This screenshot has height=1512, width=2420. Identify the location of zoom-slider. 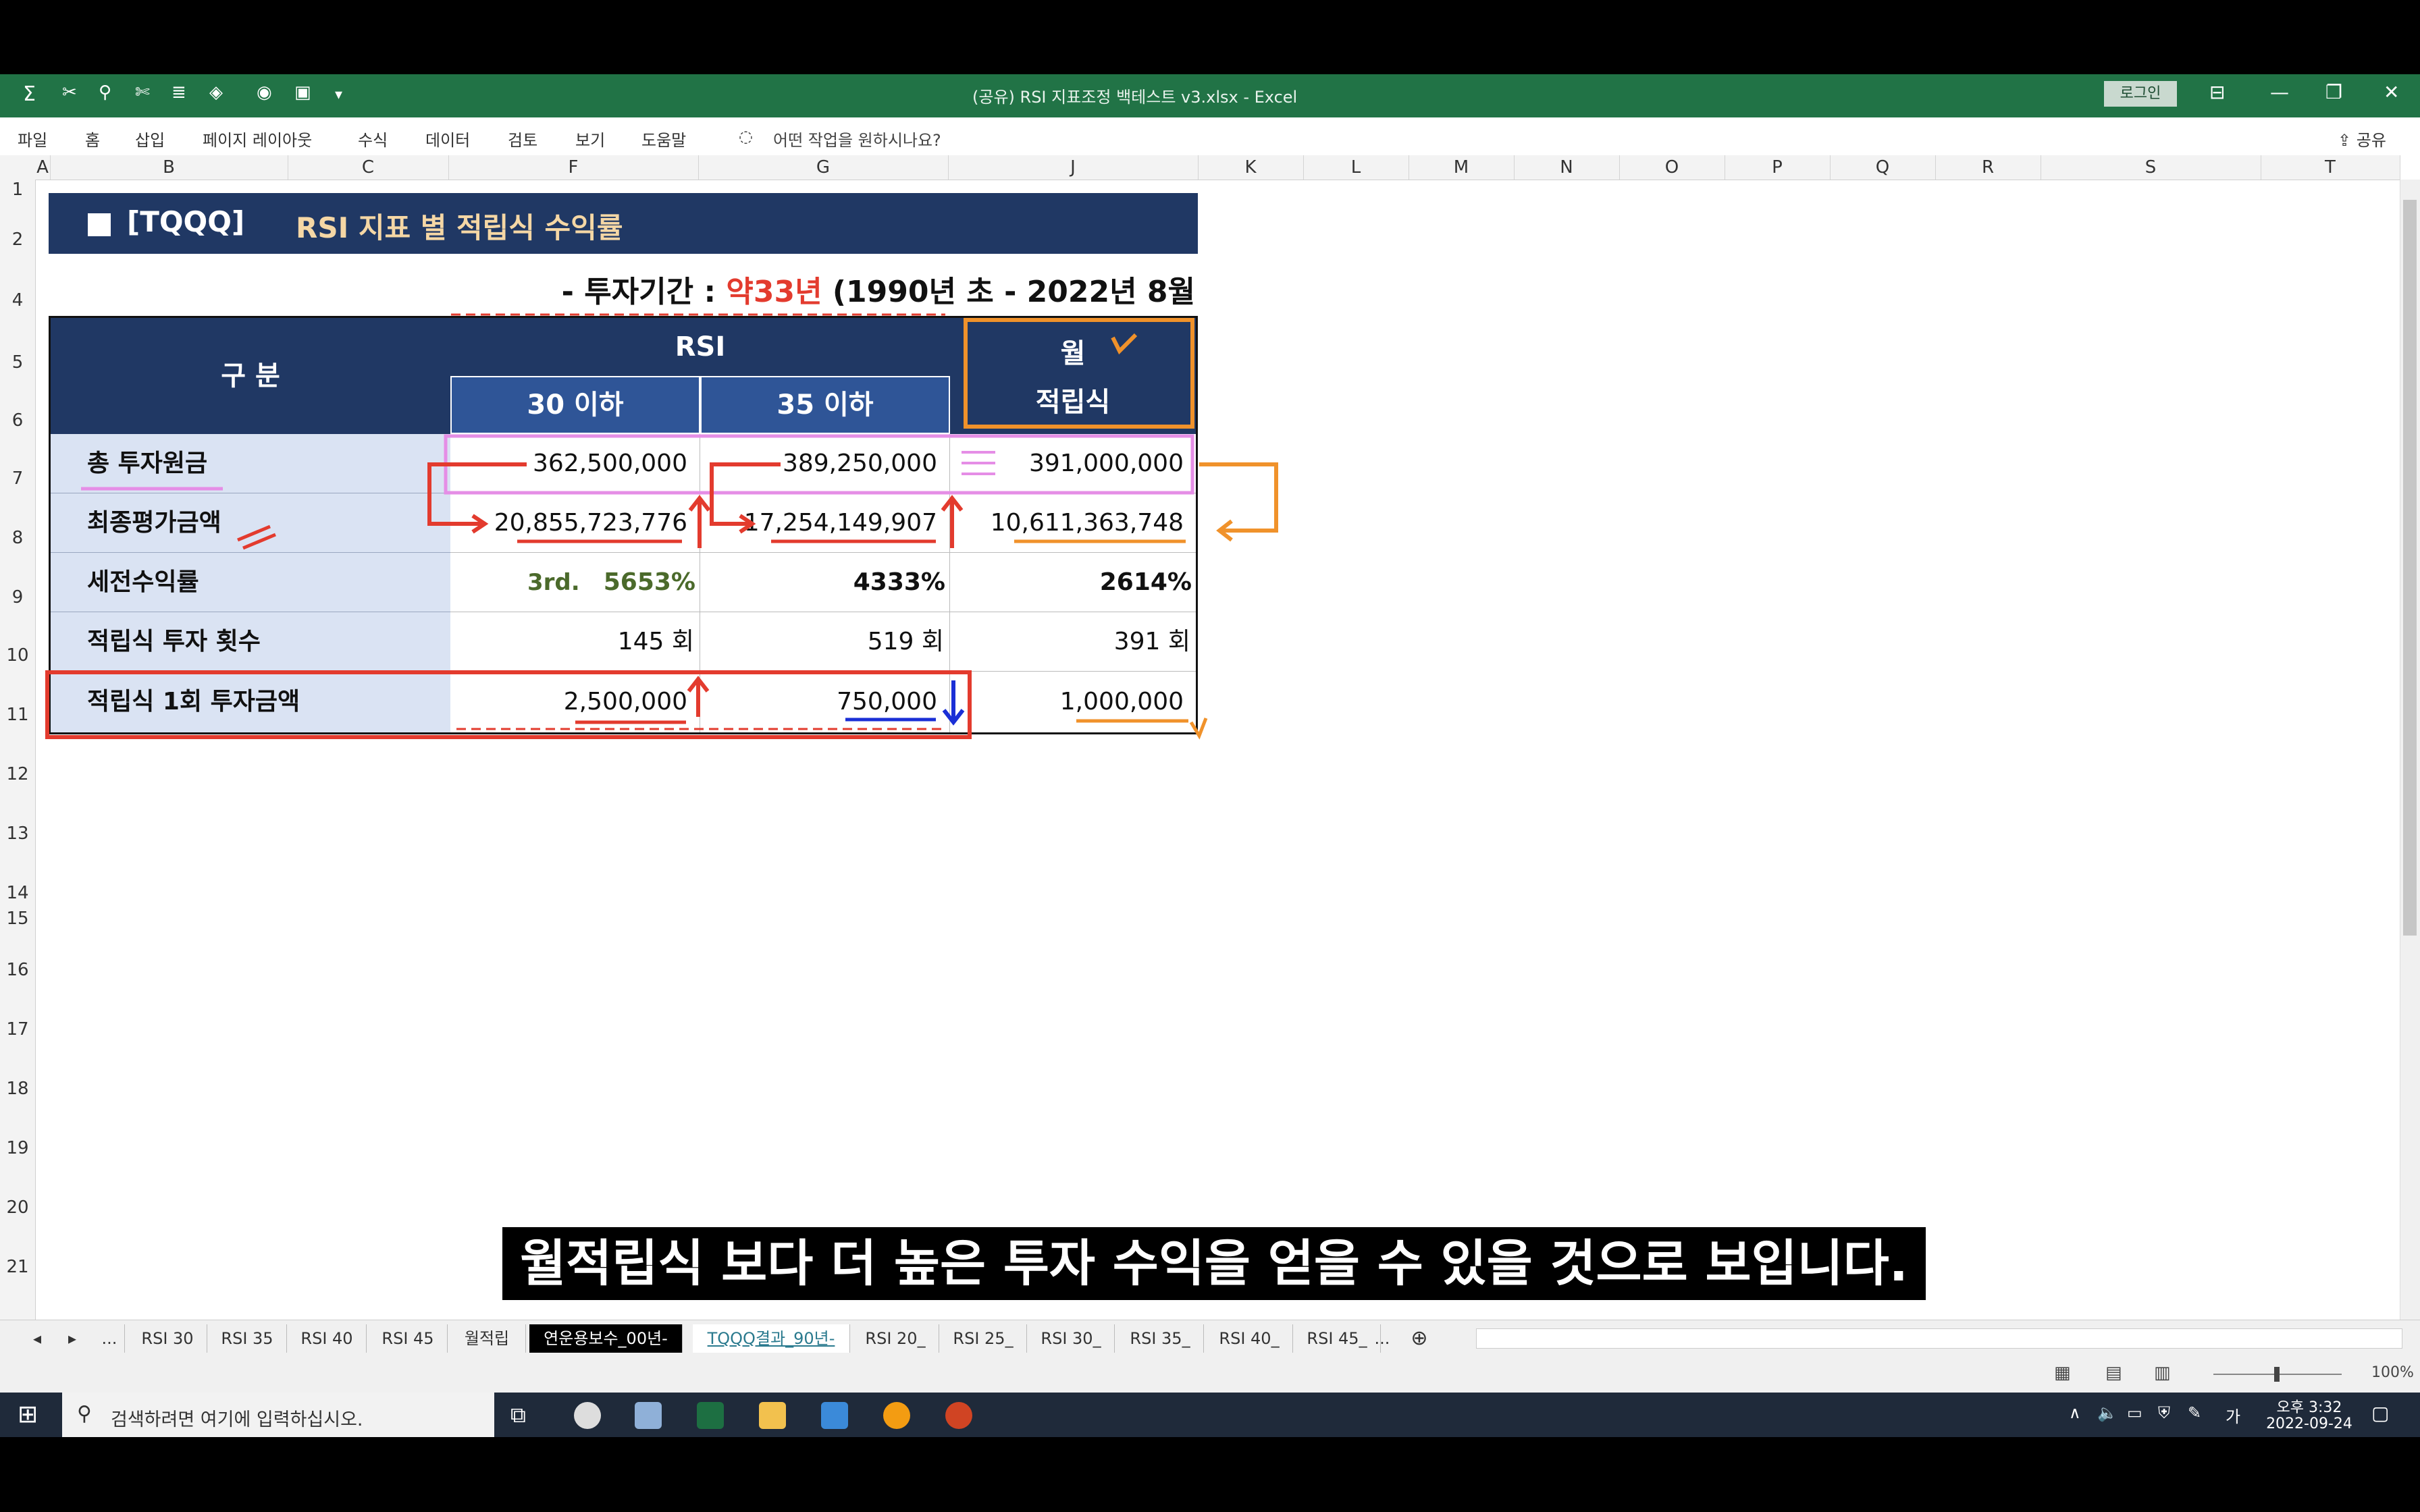
(2277, 1374).